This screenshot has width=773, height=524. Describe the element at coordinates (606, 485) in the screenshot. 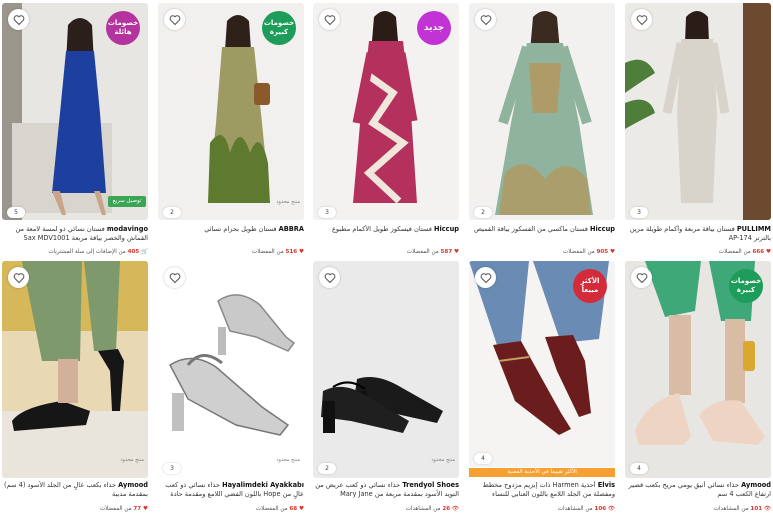

I see `product-brand: Elvis` at that location.